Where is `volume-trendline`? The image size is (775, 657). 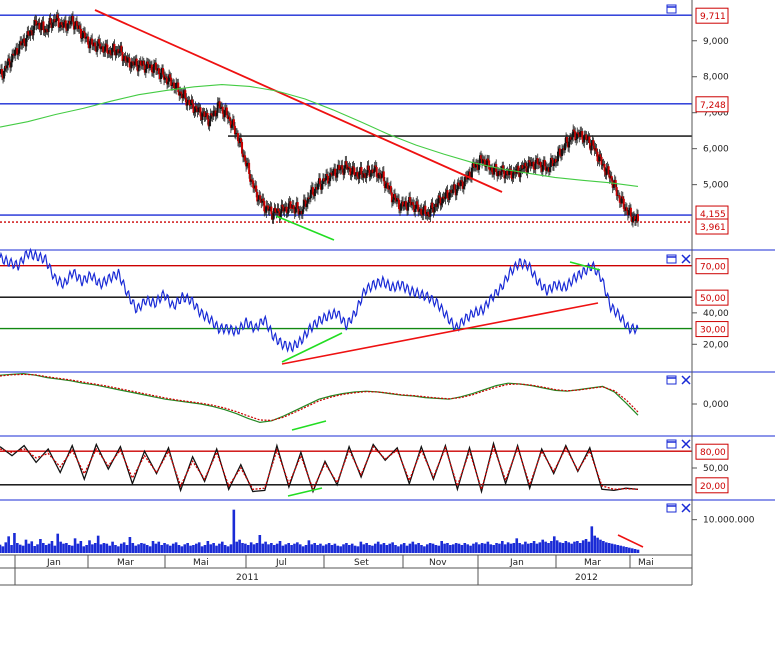 volume-trendline is located at coordinates (630, 541).